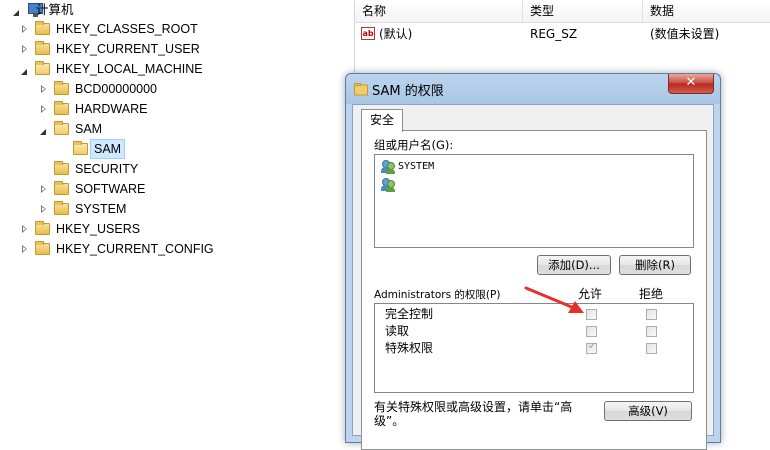 This screenshot has height=450, width=770. What do you see at coordinates (691, 84) in the screenshot?
I see `close-button: ✕` at bounding box center [691, 84].